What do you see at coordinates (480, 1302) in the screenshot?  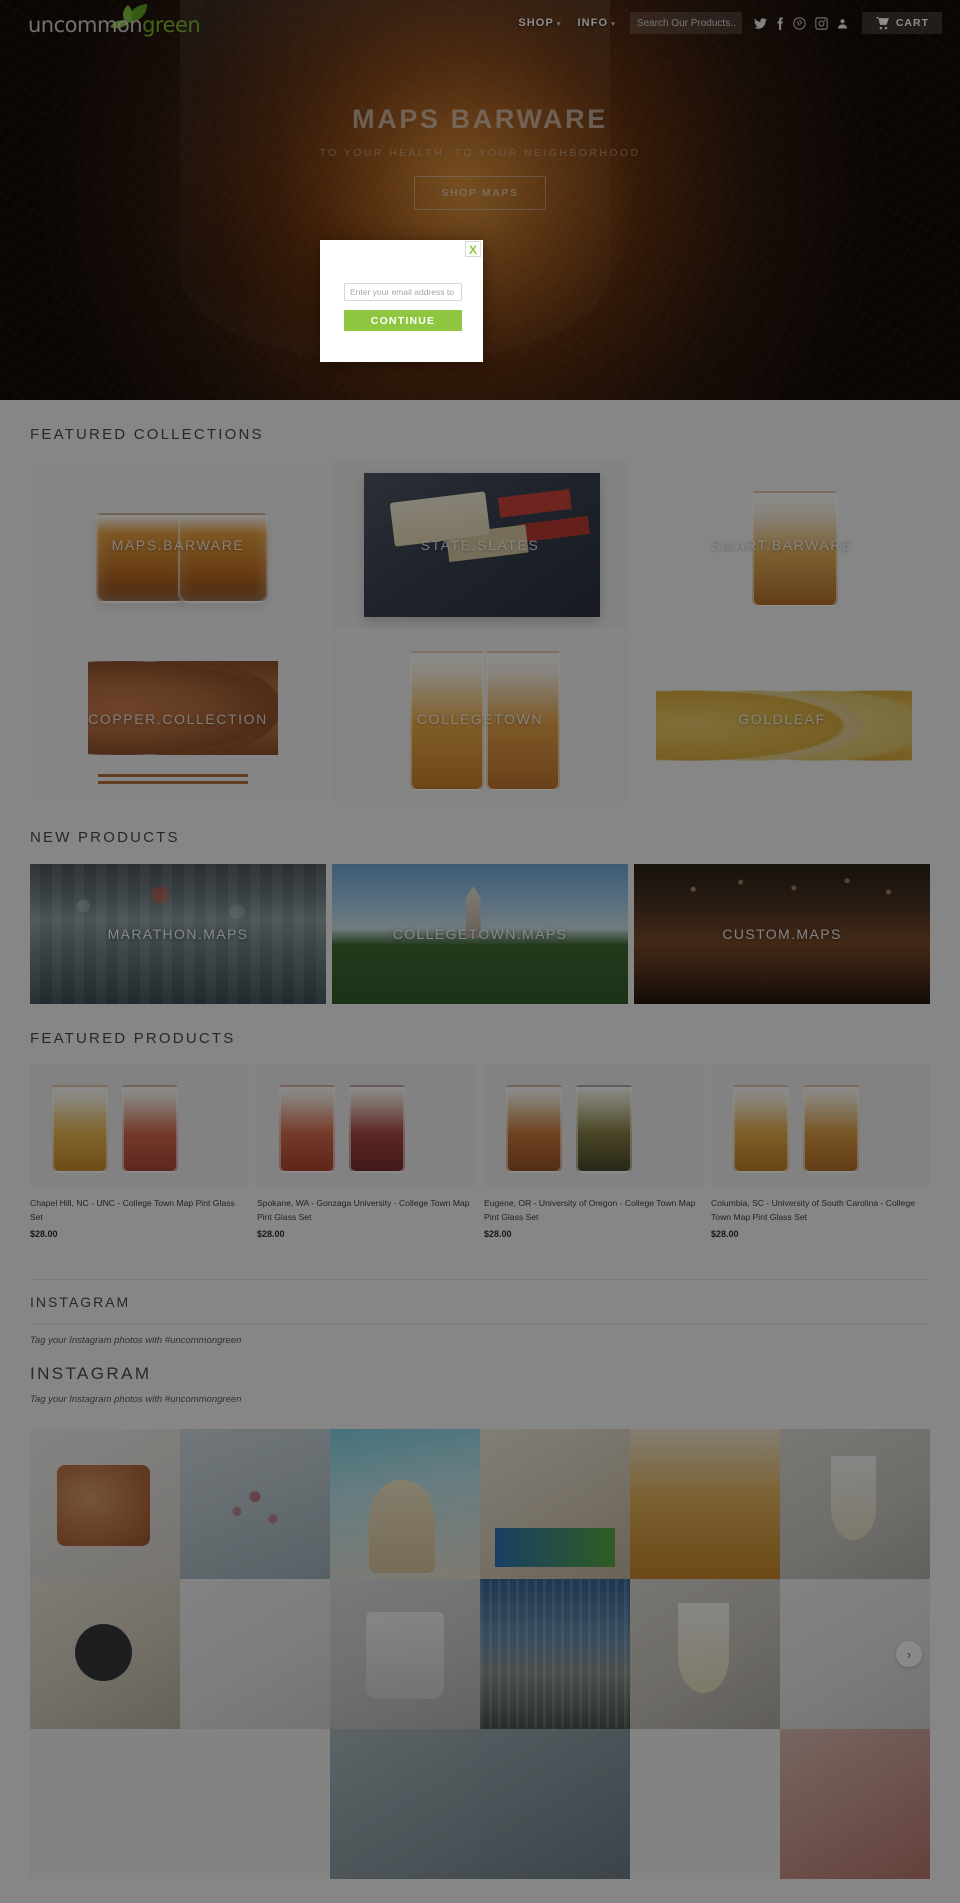 I see `instagram-header: INSTAGRAM` at bounding box center [480, 1302].